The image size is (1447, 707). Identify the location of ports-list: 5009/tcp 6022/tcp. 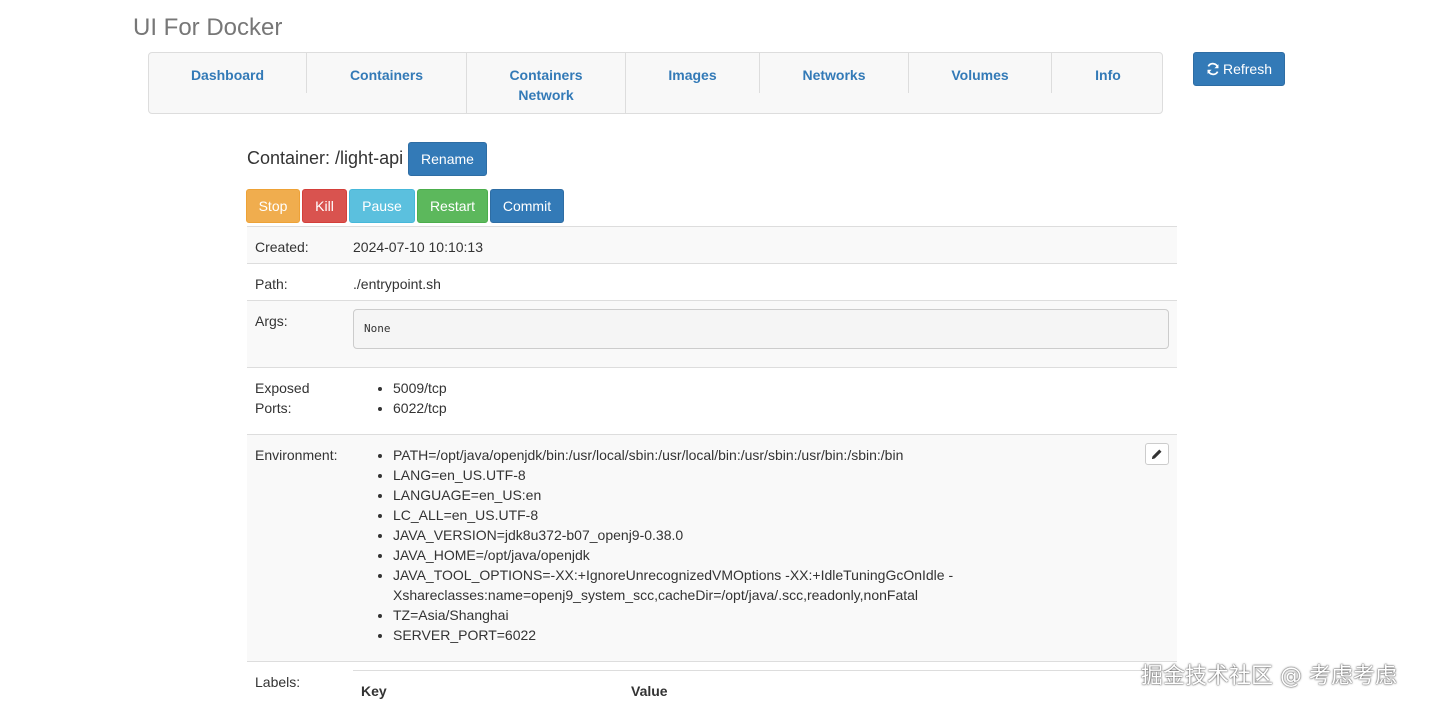
(693, 398).